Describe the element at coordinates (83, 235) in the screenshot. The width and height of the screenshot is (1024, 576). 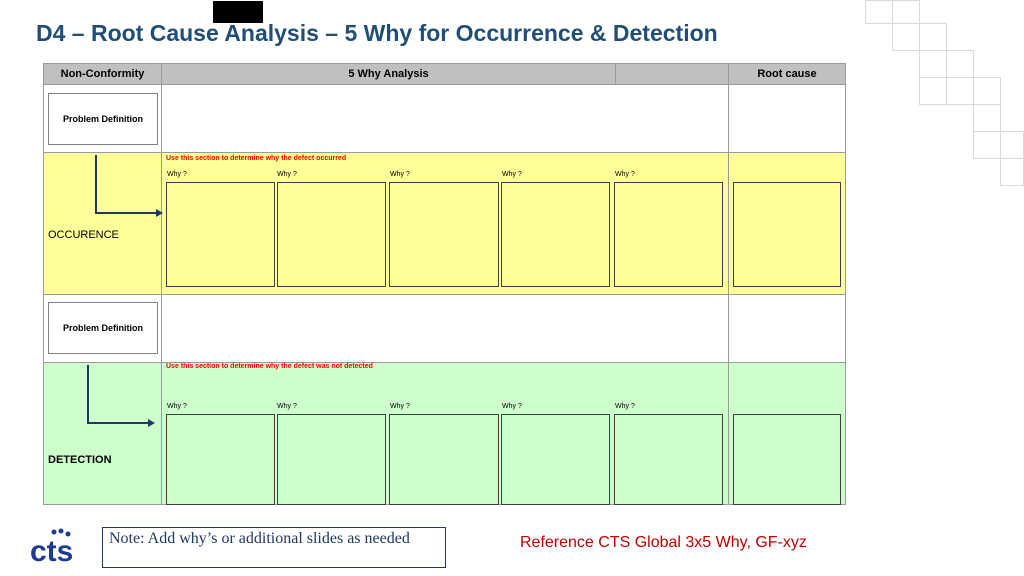
I see `occurrence-label: OCCURENCE` at that location.